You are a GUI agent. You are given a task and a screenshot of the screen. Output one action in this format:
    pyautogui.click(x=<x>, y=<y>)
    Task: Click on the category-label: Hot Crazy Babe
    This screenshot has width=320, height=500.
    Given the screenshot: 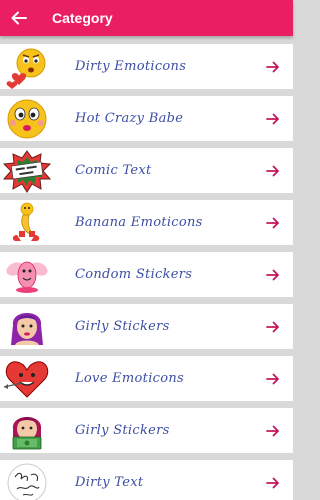 What is the action you would take?
    pyautogui.click(x=129, y=118)
    